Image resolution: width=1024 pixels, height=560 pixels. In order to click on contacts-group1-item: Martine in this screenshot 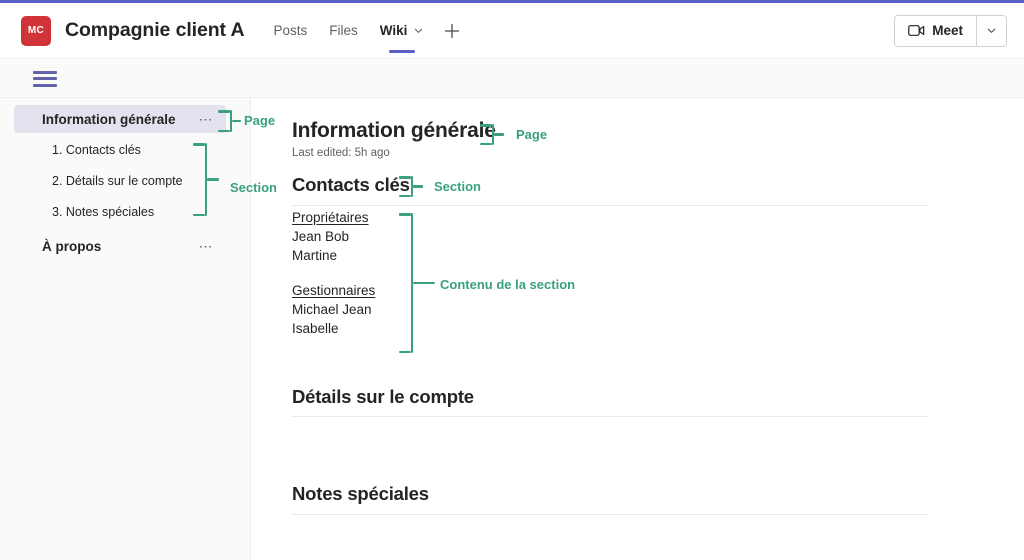, I will do `click(315, 255)`.